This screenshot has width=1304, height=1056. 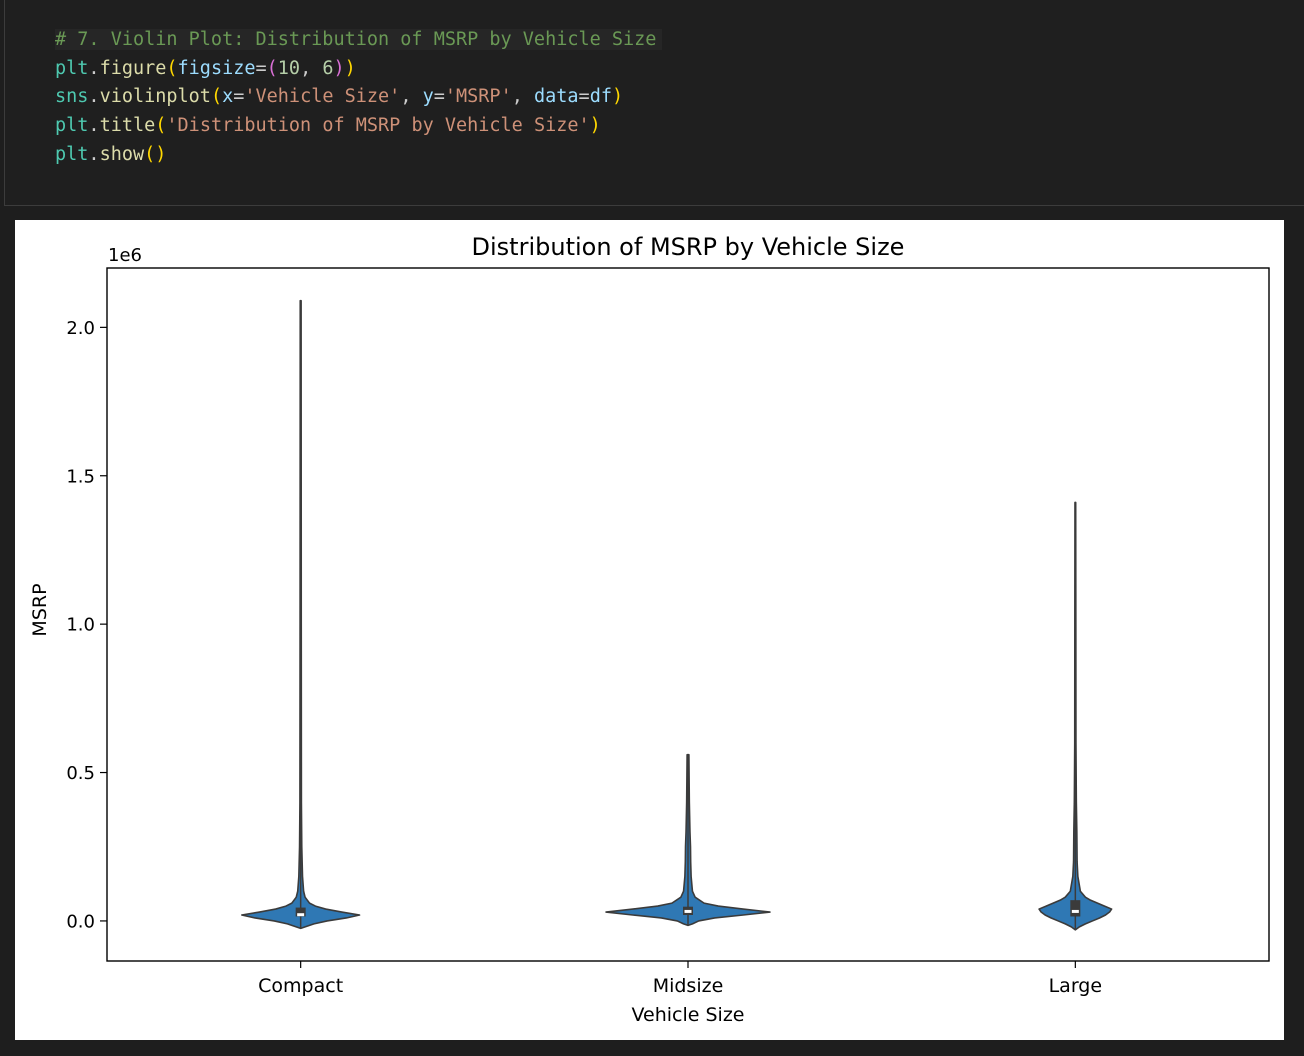 What do you see at coordinates (358, 69) in the screenshot?
I see `code-line: plt.figure(figsize=(10, 6))` at bounding box center [358, 69].